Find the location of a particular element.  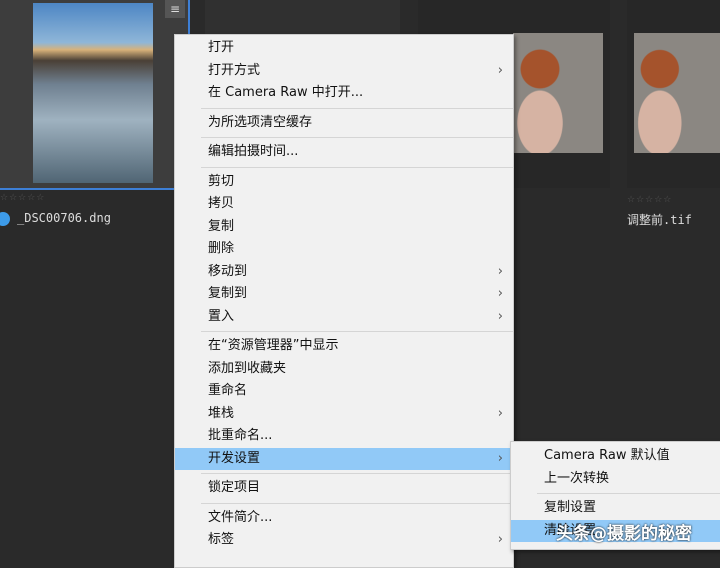

menu-item: 锁定项目 is located at coordinates (344, 488).